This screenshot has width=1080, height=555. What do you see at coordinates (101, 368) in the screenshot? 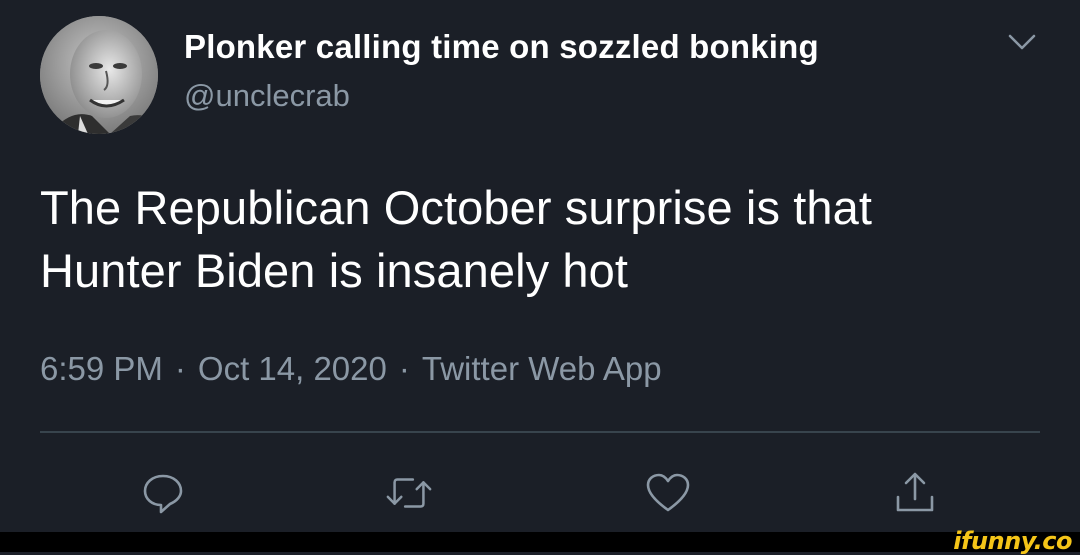
I see `tweet-time: 6:59 PM` at bounding box center [101, 368].